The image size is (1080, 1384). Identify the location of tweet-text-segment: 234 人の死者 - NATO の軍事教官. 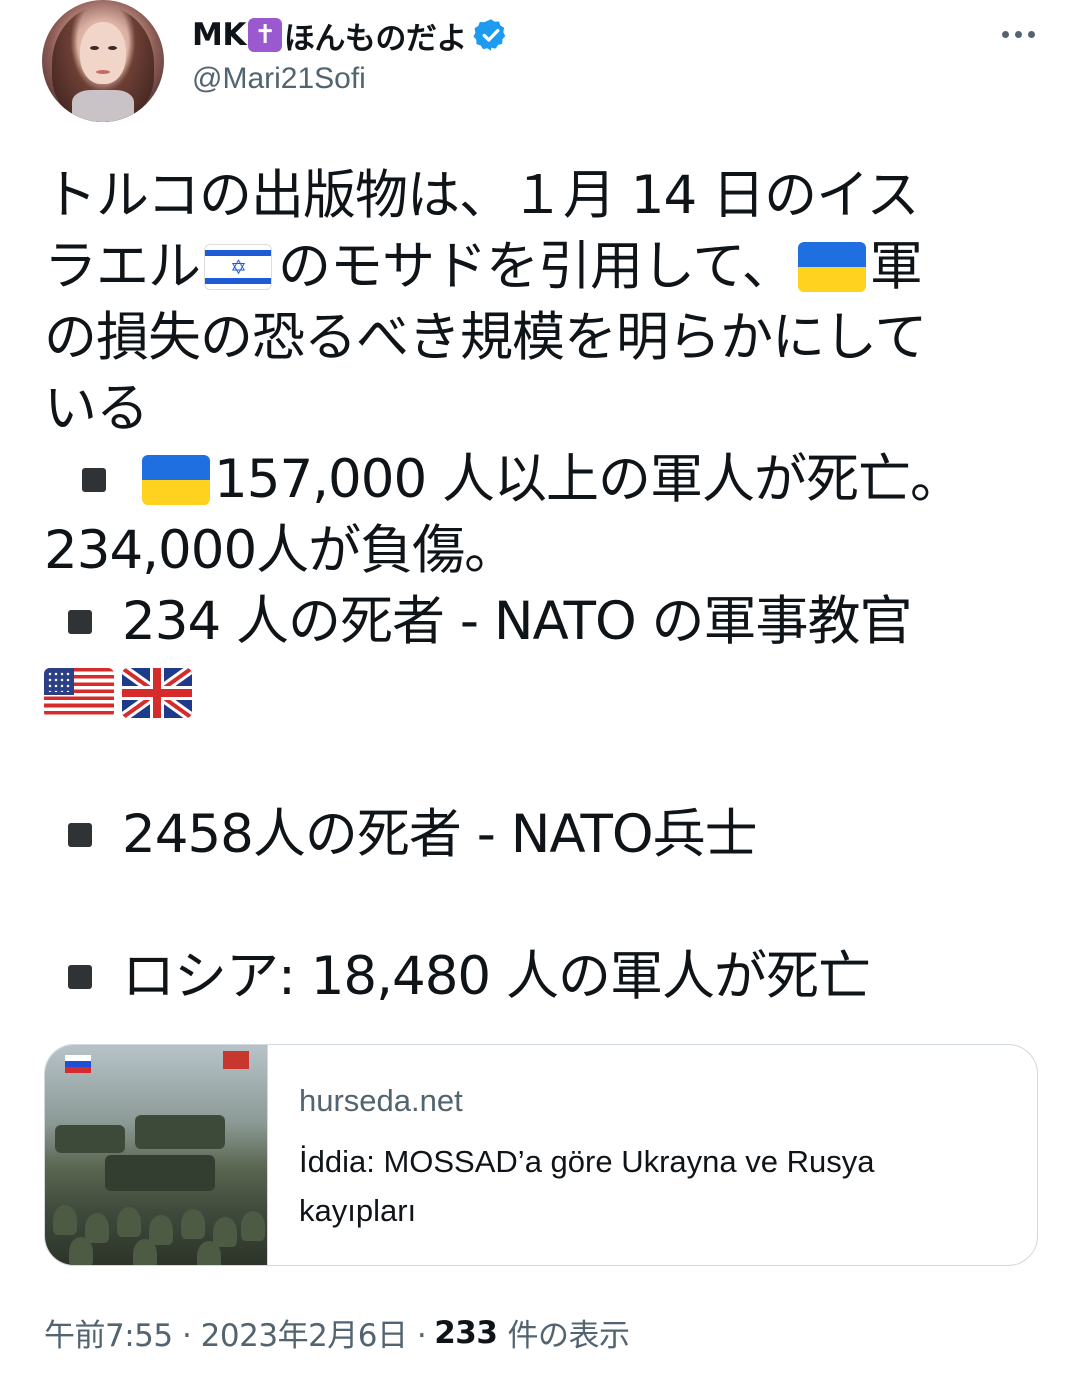
(517, 621).